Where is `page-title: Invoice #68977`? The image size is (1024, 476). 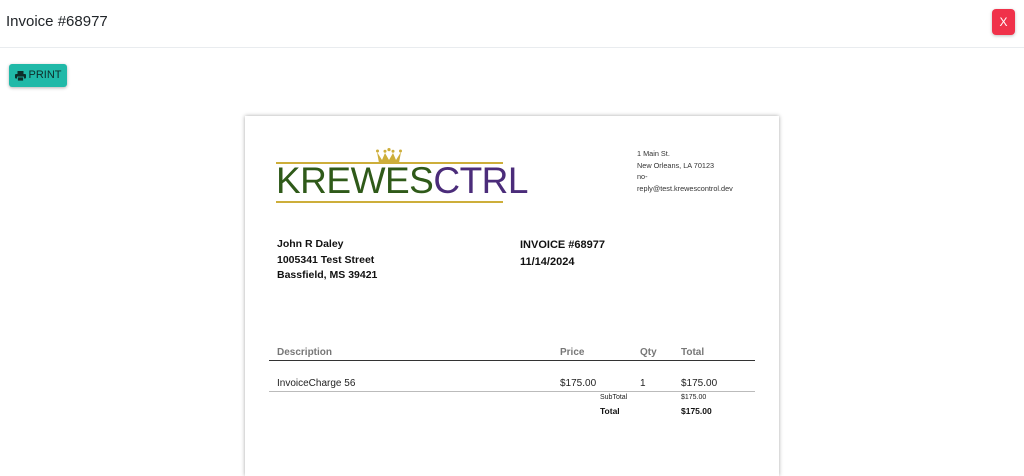
page-title: Invoice #68977 is located at coordinates (57, 21).